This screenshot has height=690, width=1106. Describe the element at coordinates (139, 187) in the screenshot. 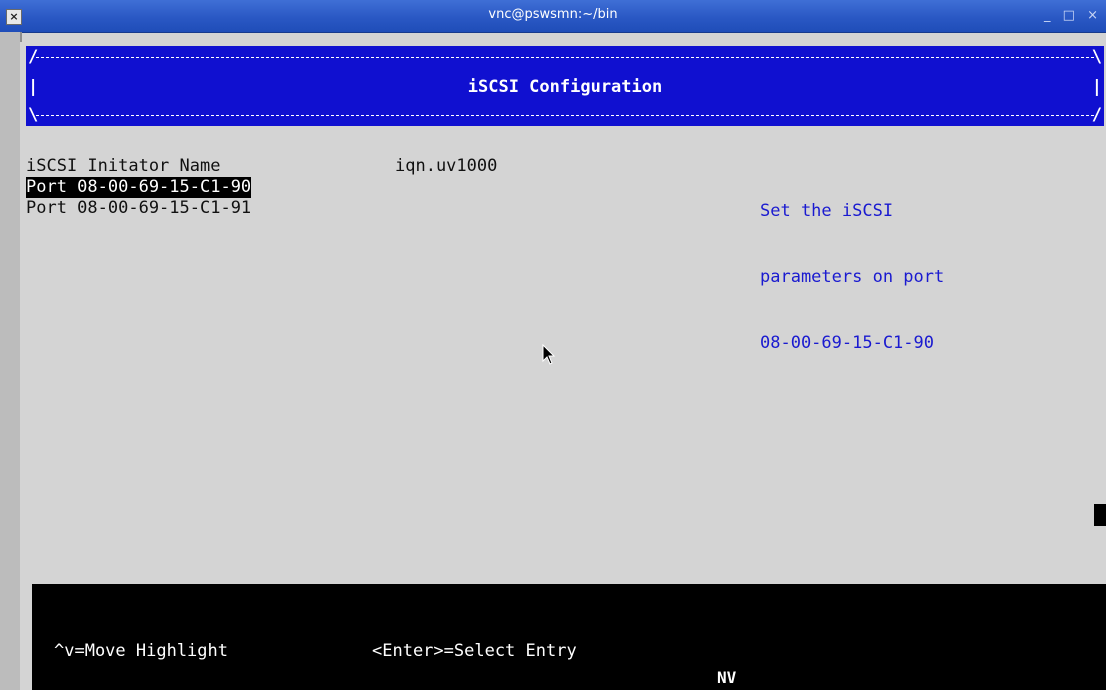

I see `menu-item-port-c1-90: Port 08-00-69-15-C1-90` at that location.